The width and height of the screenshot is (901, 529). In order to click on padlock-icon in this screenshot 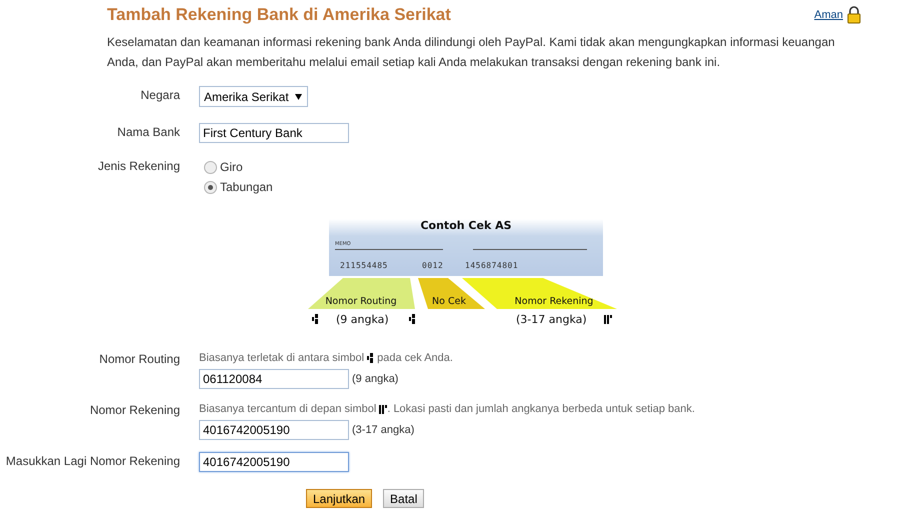, I will do `click(854, 15)`.